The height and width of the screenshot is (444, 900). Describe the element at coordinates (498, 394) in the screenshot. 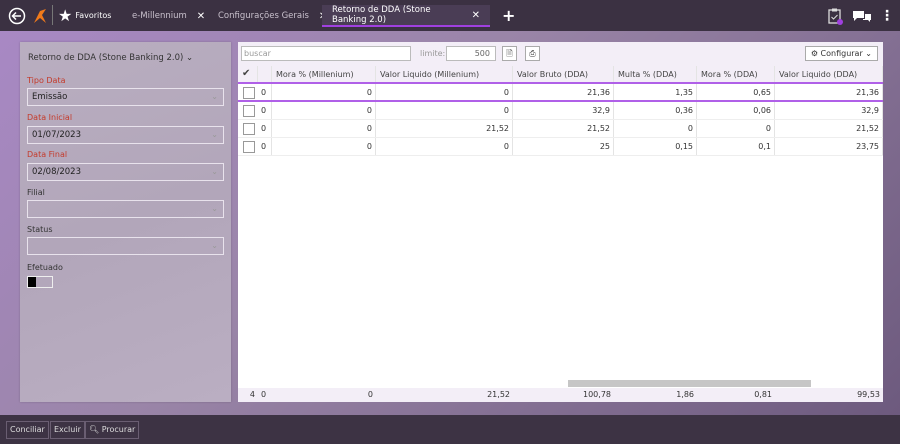

I see `footer-total: 21,52` at that location.